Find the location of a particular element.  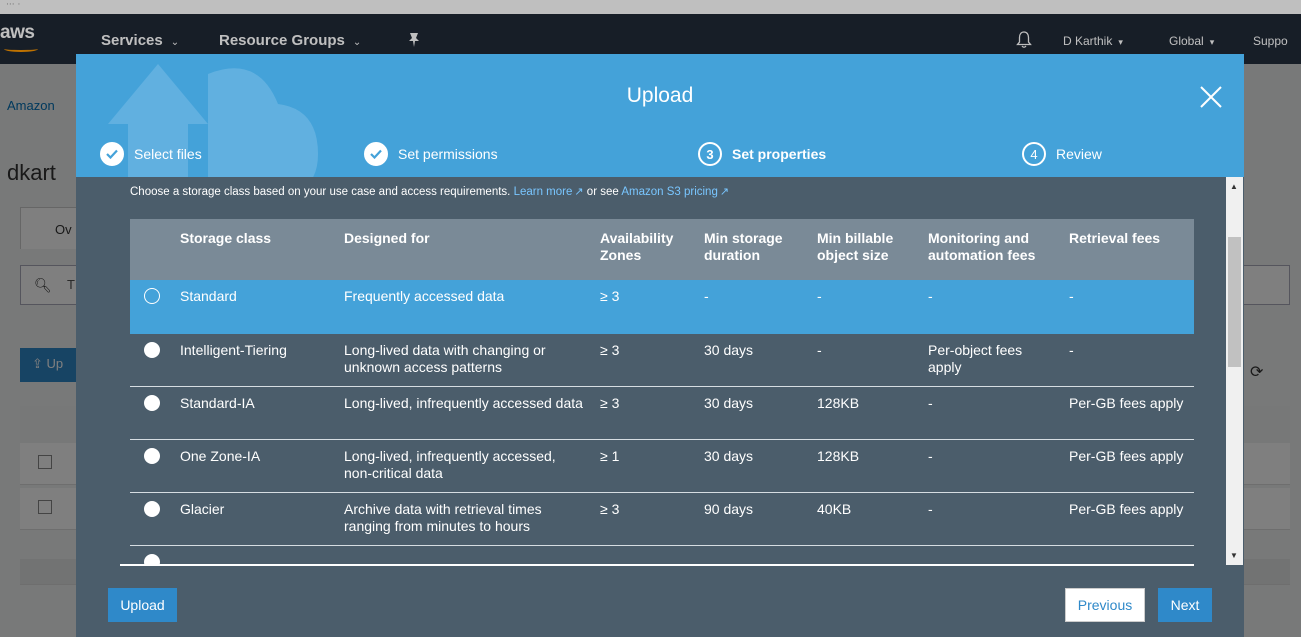

col-retrieval-fees: Retrieval fees is located at coordinates (1127, 249).